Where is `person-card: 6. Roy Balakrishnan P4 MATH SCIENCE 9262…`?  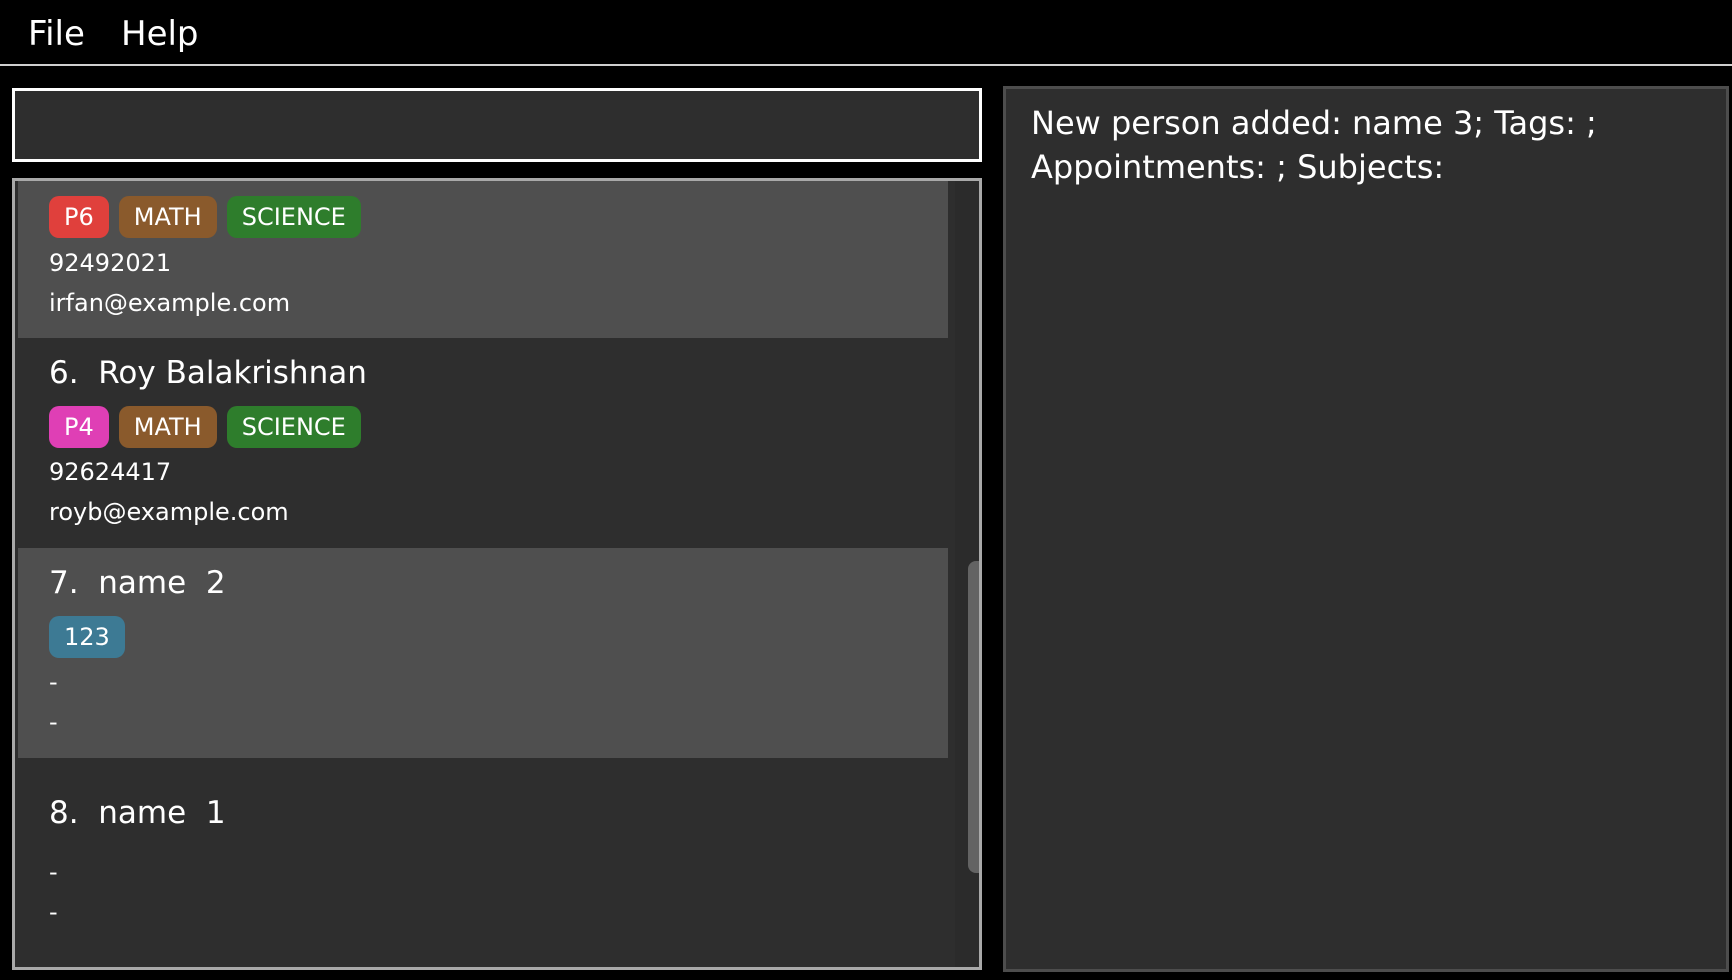
person-card: 6. Roy Balakrishnan P4 MATH SCIENCE 9262… is located at coordinates (483, 443).